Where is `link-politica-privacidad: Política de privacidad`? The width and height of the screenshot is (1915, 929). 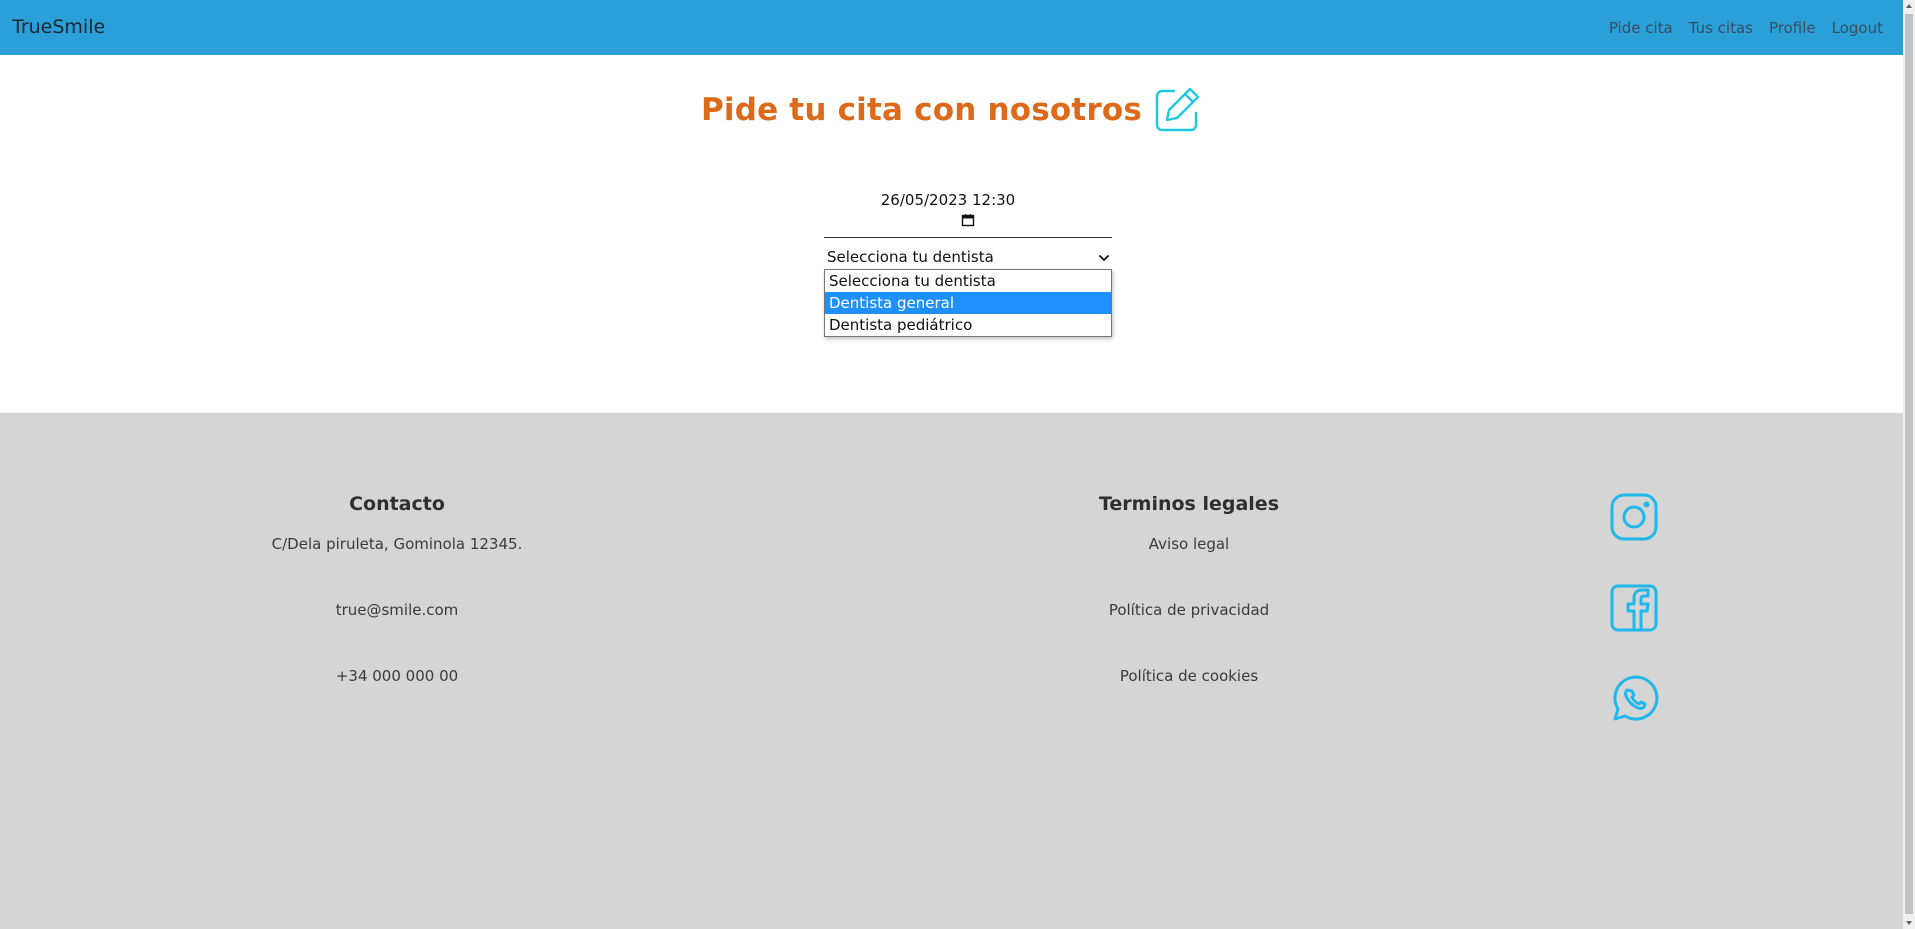
link-politica-privacidad: Política de privacidad is located at coordinates (1189, 610).